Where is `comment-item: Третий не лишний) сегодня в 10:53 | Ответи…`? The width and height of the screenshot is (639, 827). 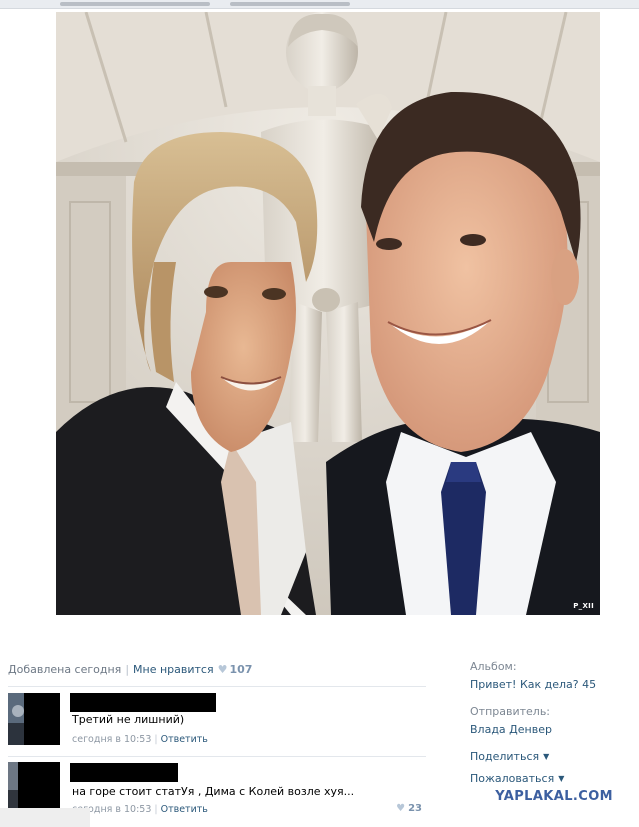
comment-item: Третий не лишний) сегодня в 10:53 | Ответи… is located at coordinates (218, 721).